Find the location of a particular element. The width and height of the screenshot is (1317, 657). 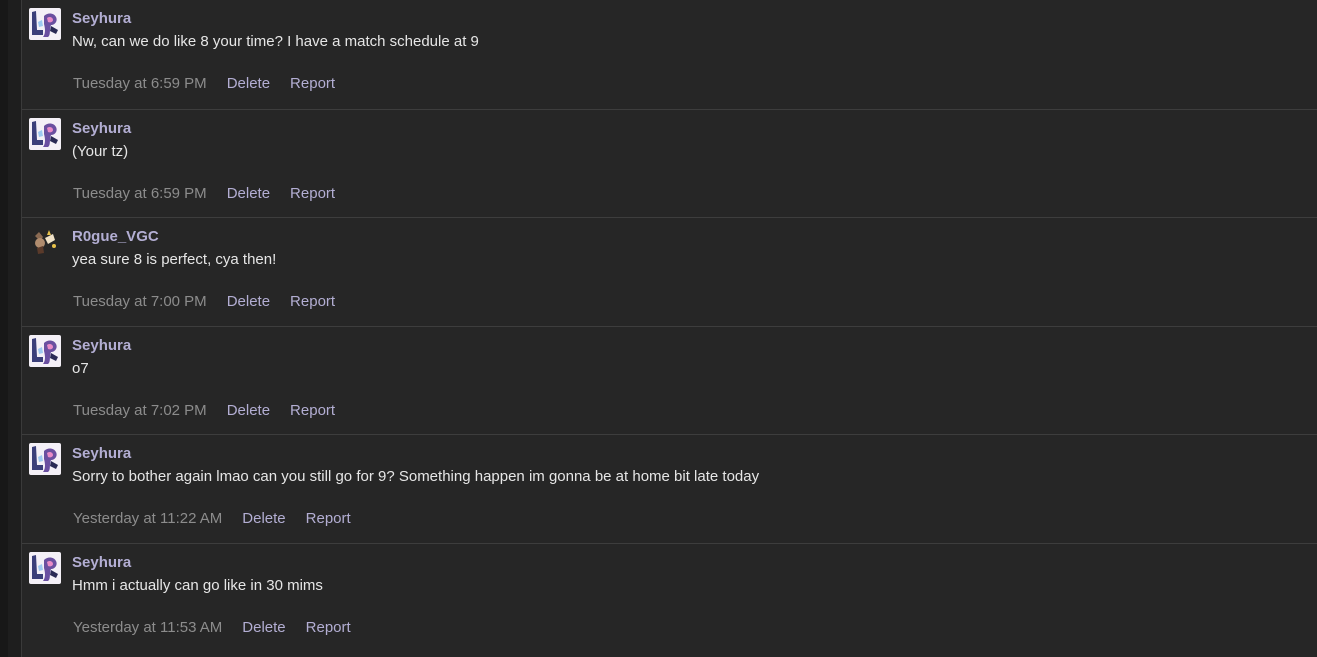

message-meta: Yesterday at 11:53 AM Delete Report is located at coordinates (212, 627).